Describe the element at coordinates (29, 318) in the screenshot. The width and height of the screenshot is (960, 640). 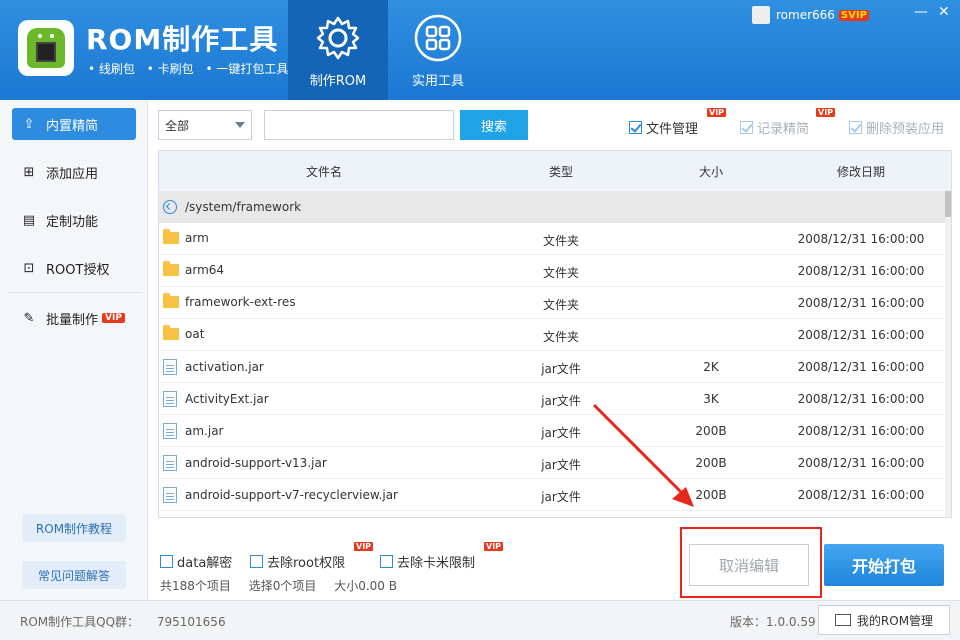
I see `edit-icon: ✎` at that location.